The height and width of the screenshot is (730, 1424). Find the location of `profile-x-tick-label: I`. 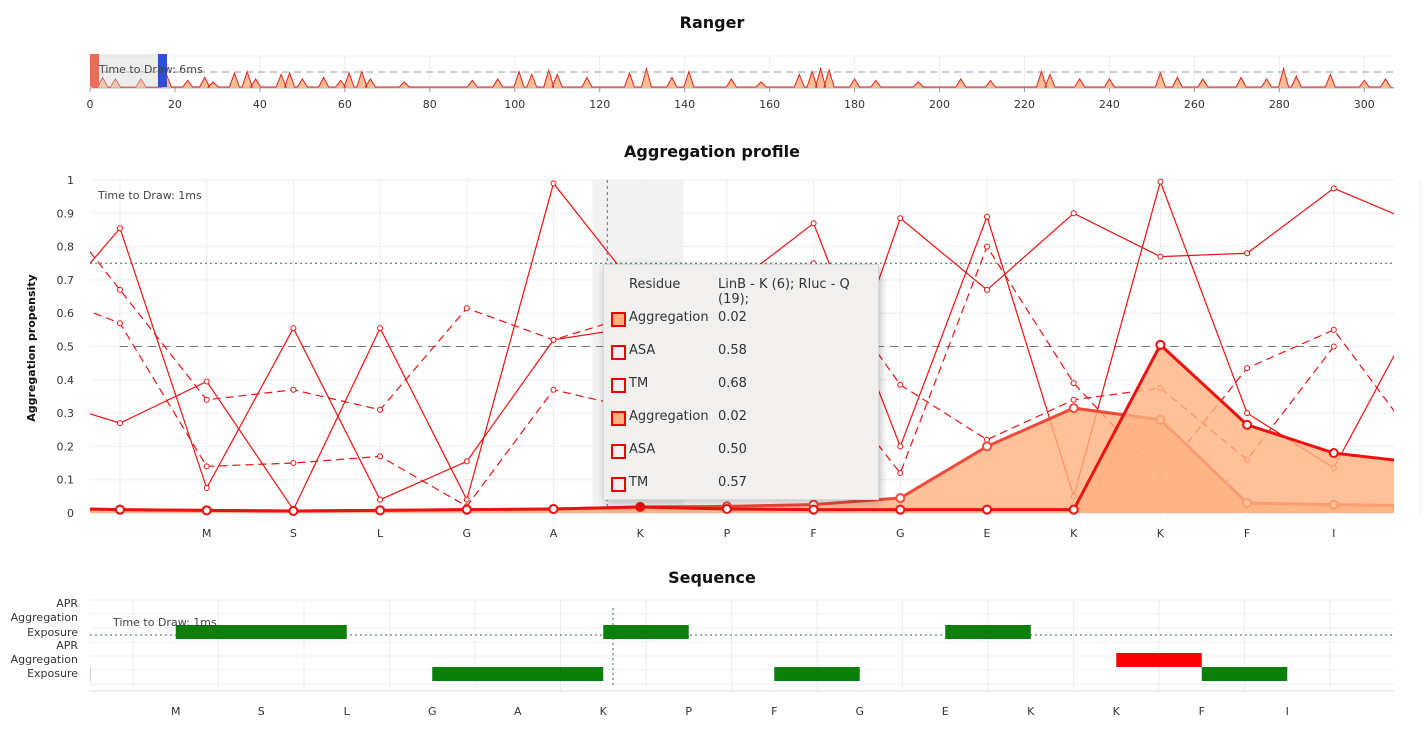

profile-x-tick-label: I is located at coordinates (1333, 533).